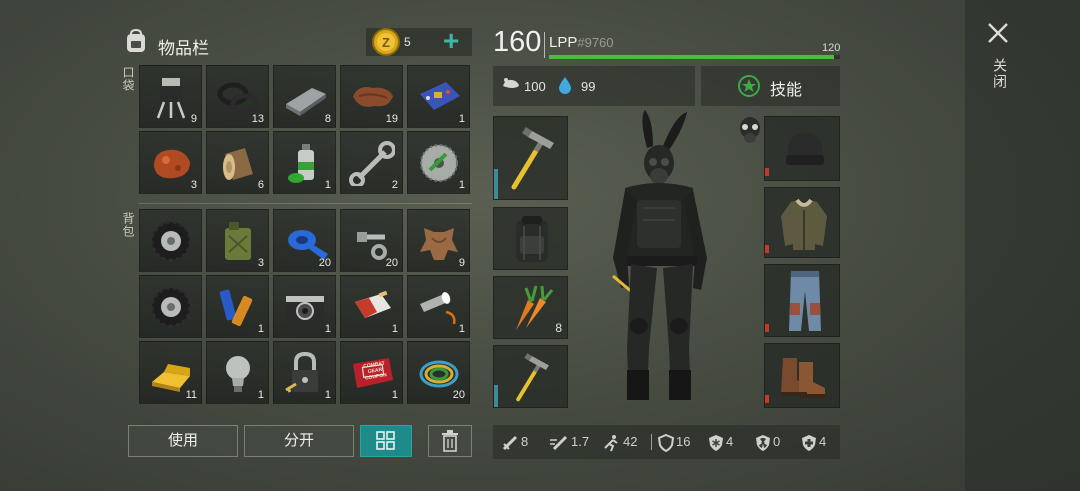 This screenshot has width=1080, height=491. What do you see at coordinates (407, 42) in the screenshot?
I see `coin-count: 5` at bounding box center [407, 42].